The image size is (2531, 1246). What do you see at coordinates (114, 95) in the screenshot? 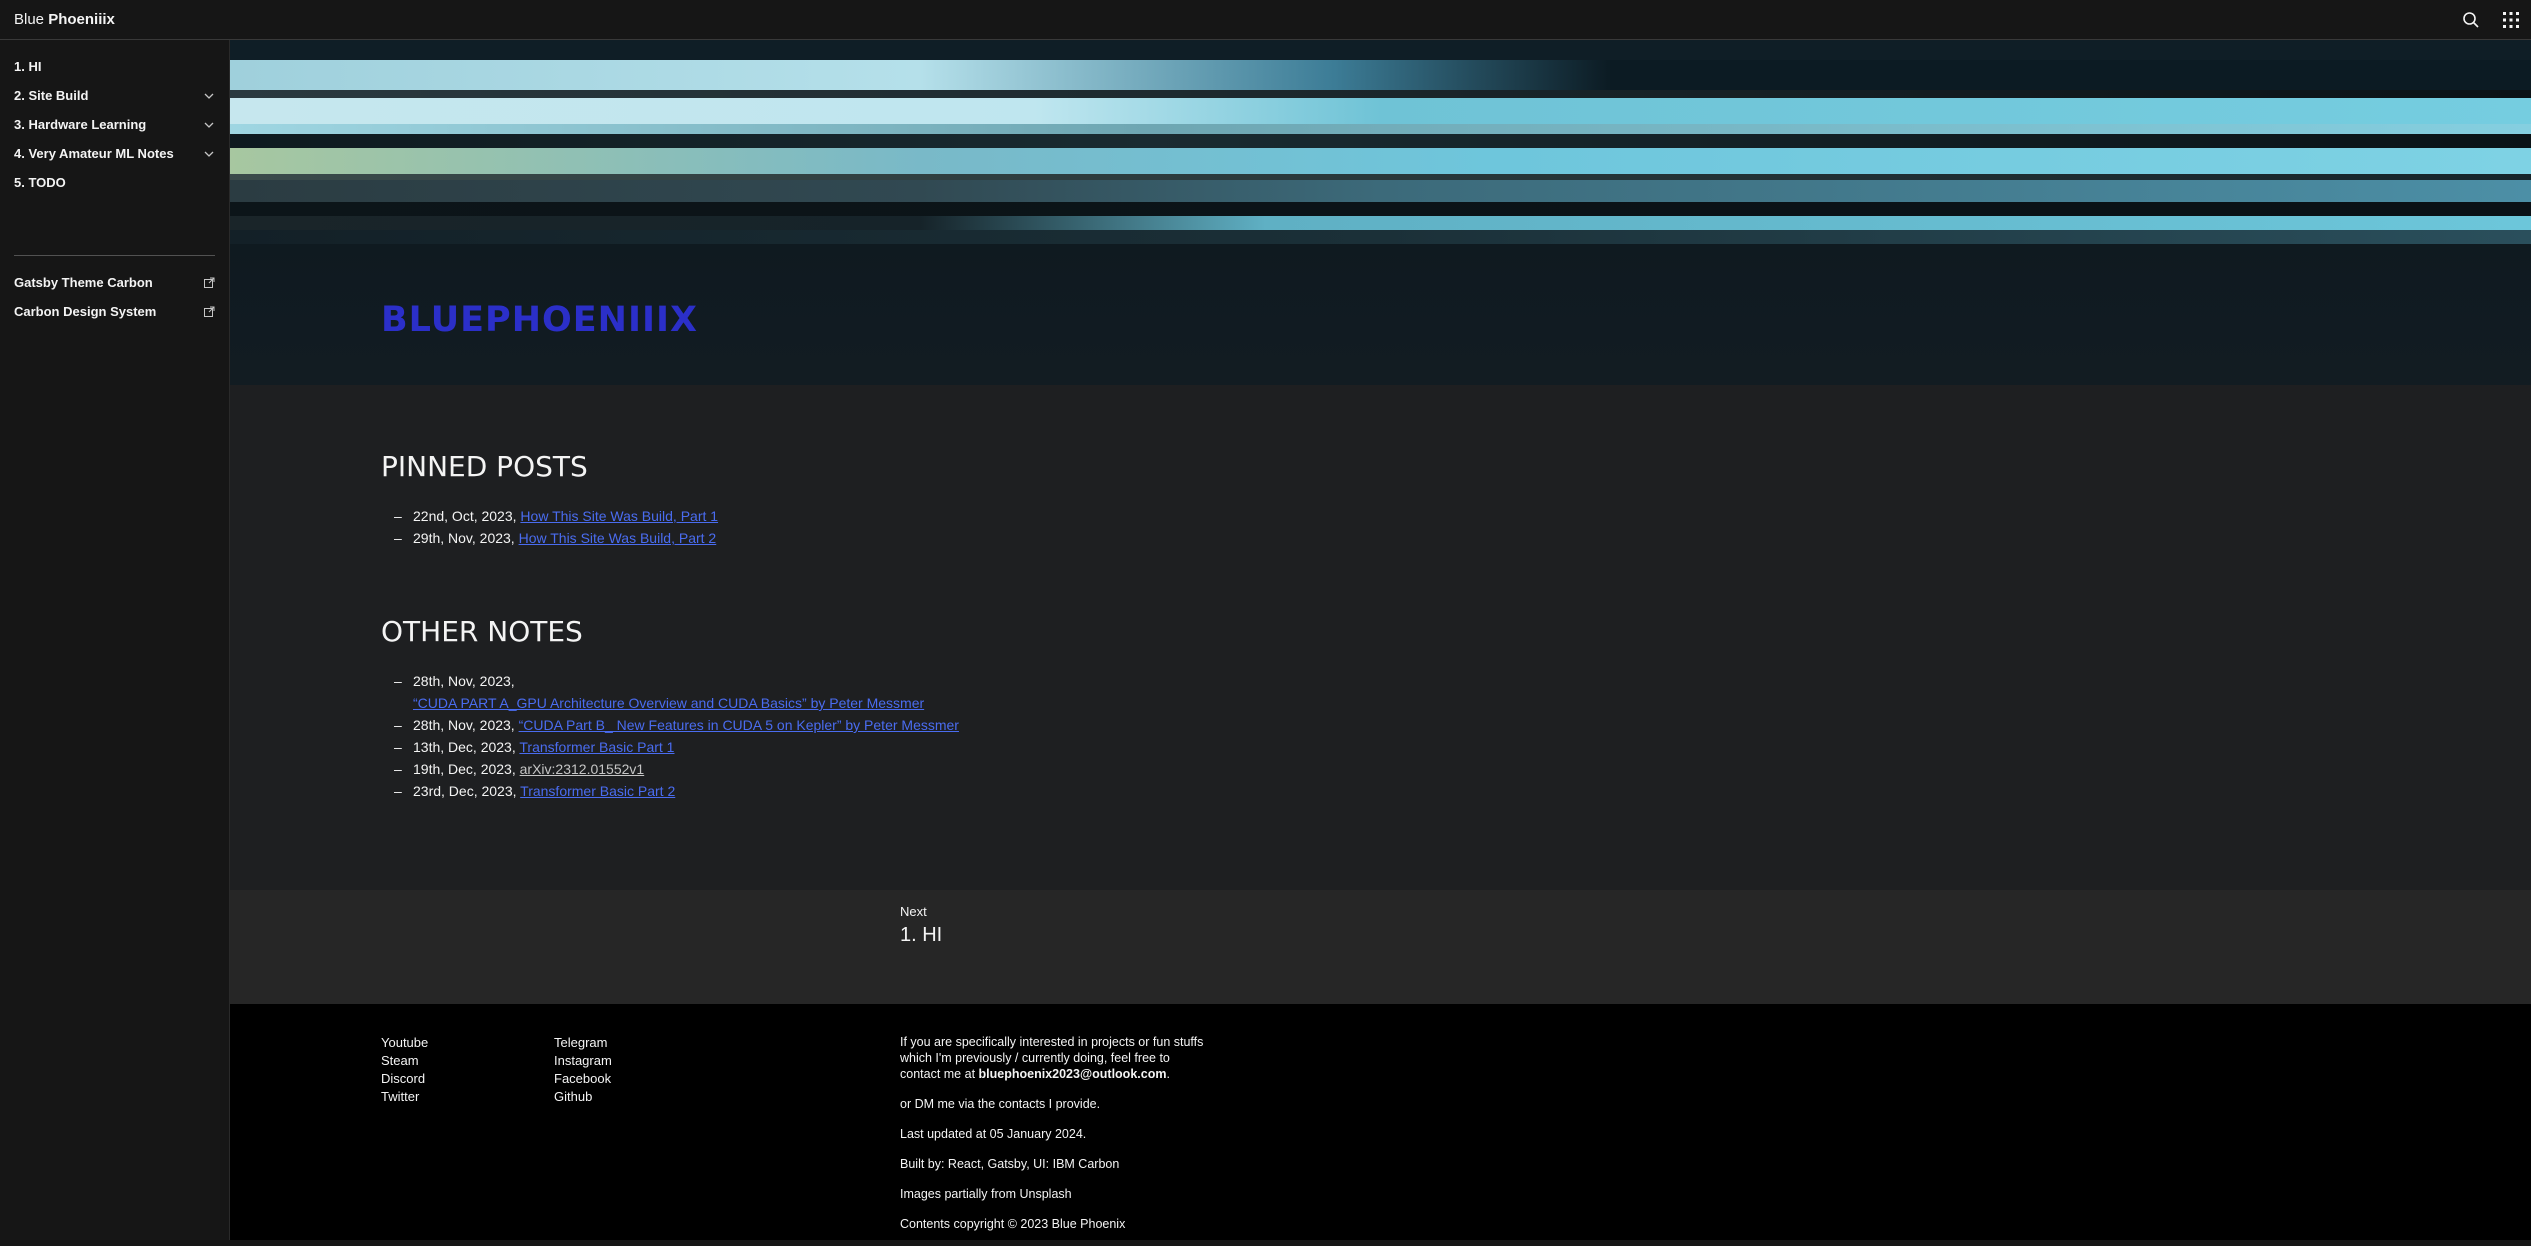
I see `sidebar-item-site-build: 2. Site Build` at bounding box center [114, 95].